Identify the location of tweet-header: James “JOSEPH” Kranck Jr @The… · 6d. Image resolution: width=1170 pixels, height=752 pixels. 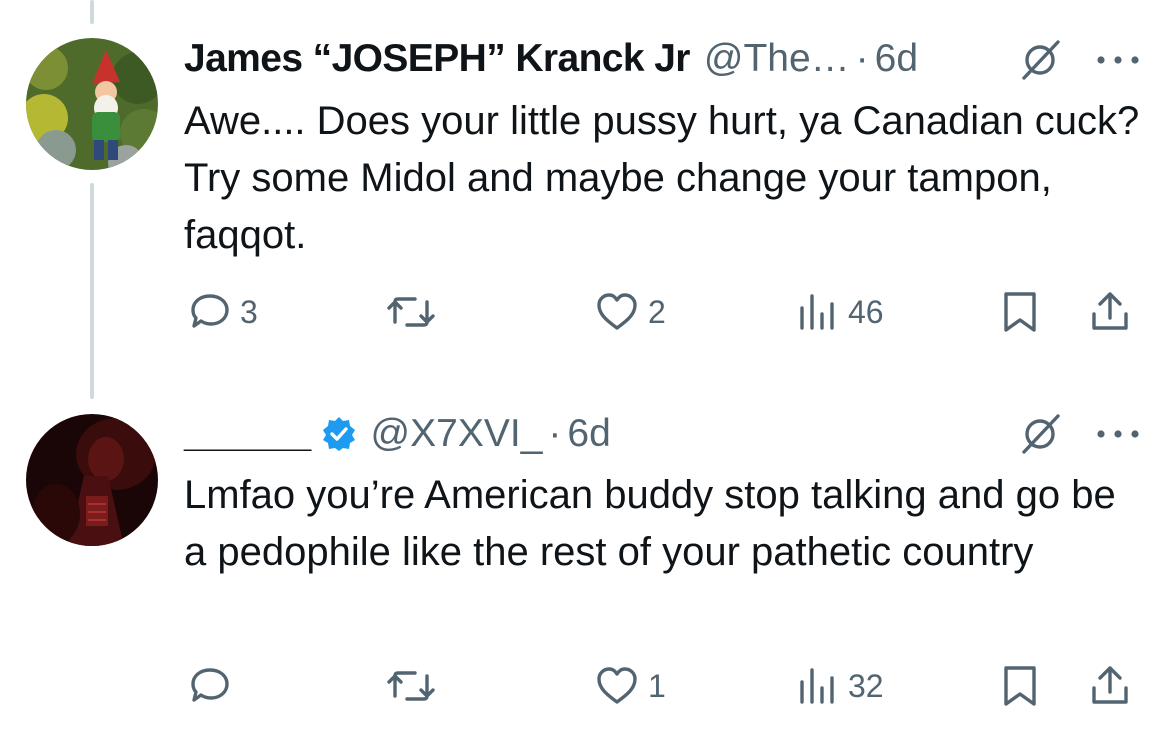
(551, 59).